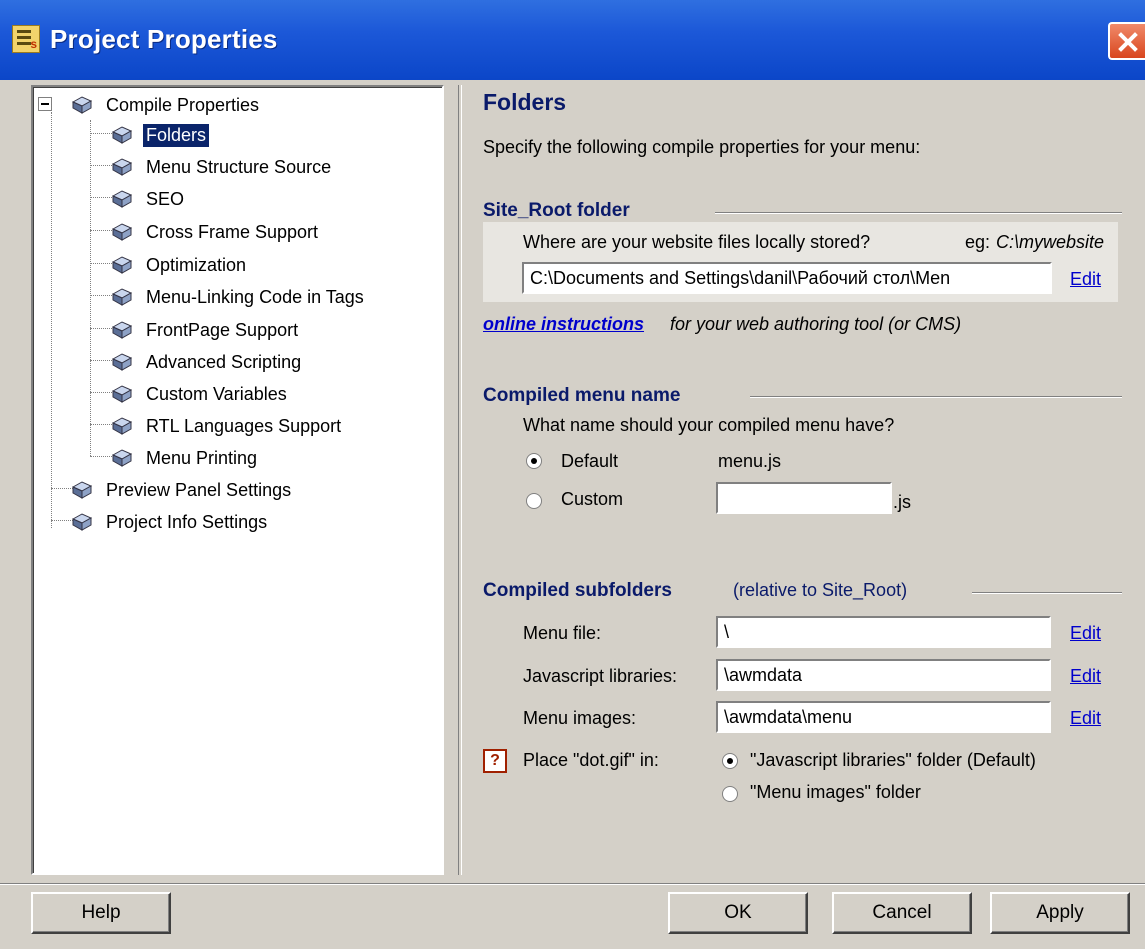  Describe the element at coordinates (563, 324) in the screenshot. I see `online-instructions-link: online instructions` at that location.